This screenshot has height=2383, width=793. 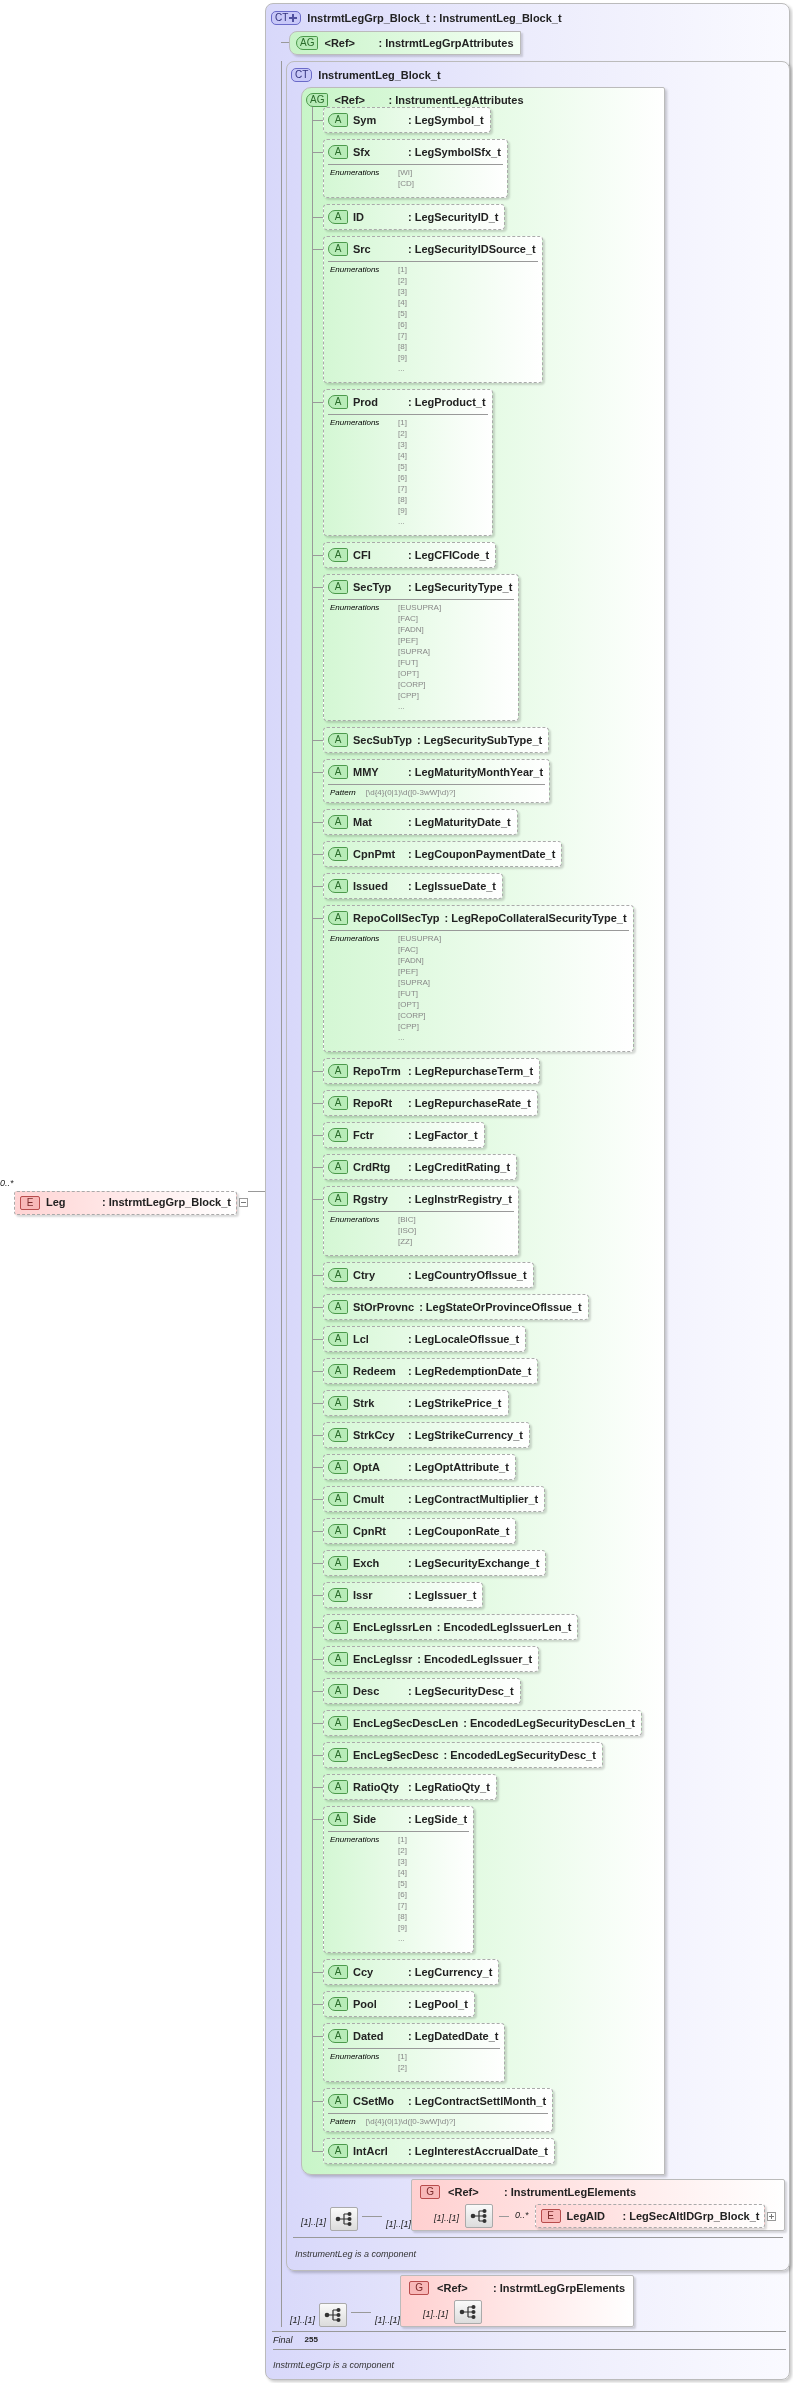 What do you see at coordinates (356, 2254) in the screenshot?
I see `component-note: InstrumentLeg is a component` at bounding box center [356, 2254].